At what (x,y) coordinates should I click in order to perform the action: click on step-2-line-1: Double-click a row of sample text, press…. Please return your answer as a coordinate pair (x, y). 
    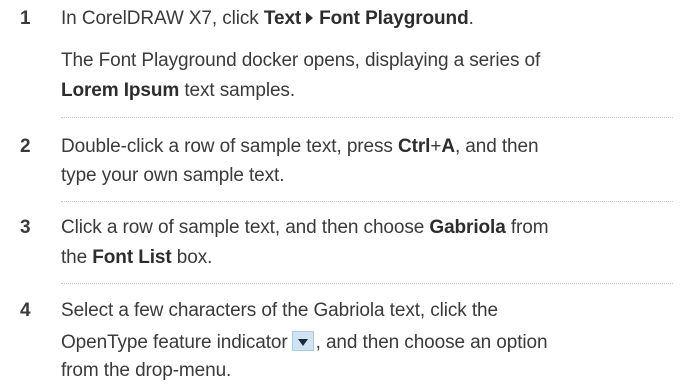
    Looking at the image, I should click on (300, 146).